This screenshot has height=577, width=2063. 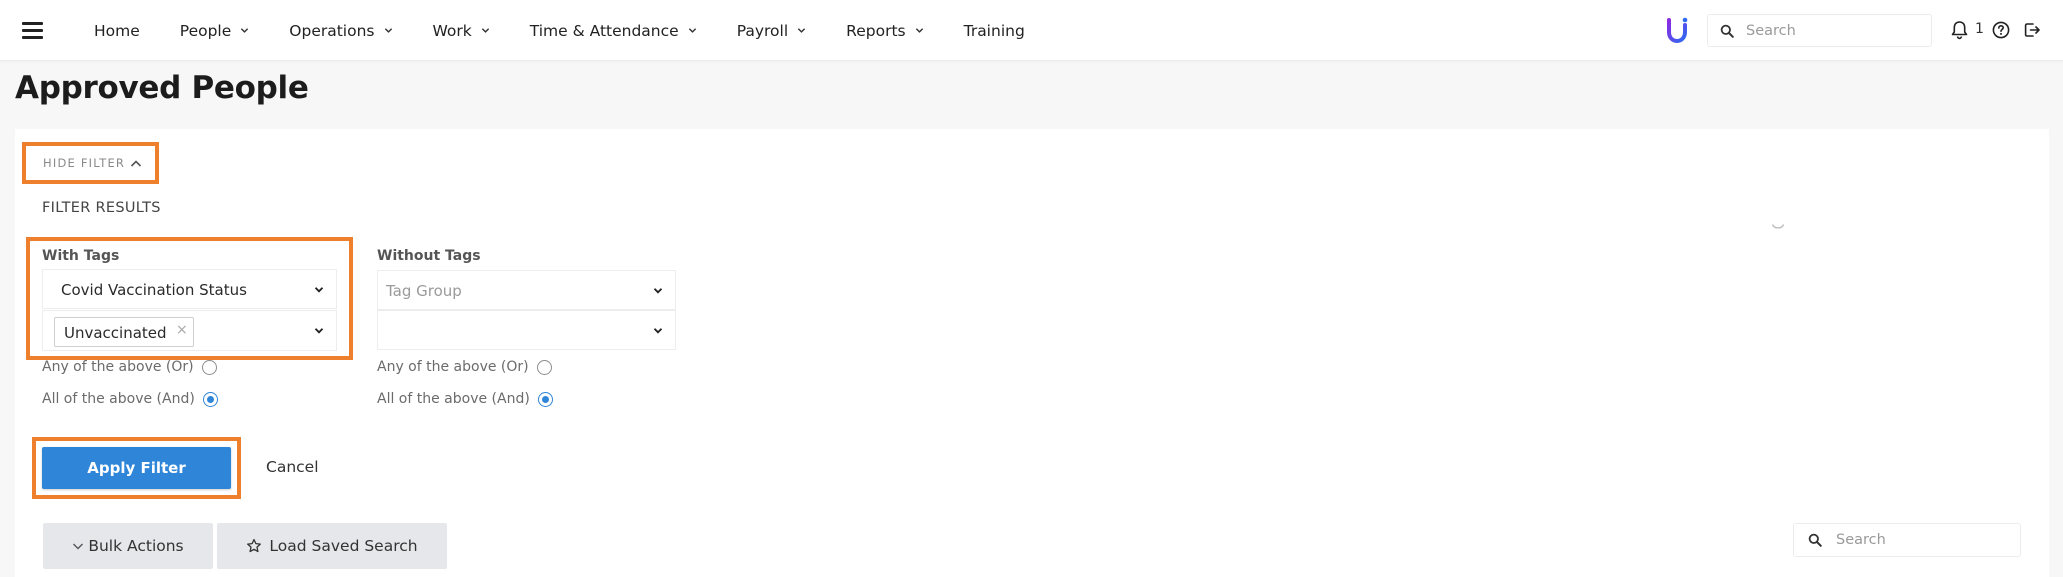 I want to click on nav-item-operations: Operations, so click(x=340, y=31).